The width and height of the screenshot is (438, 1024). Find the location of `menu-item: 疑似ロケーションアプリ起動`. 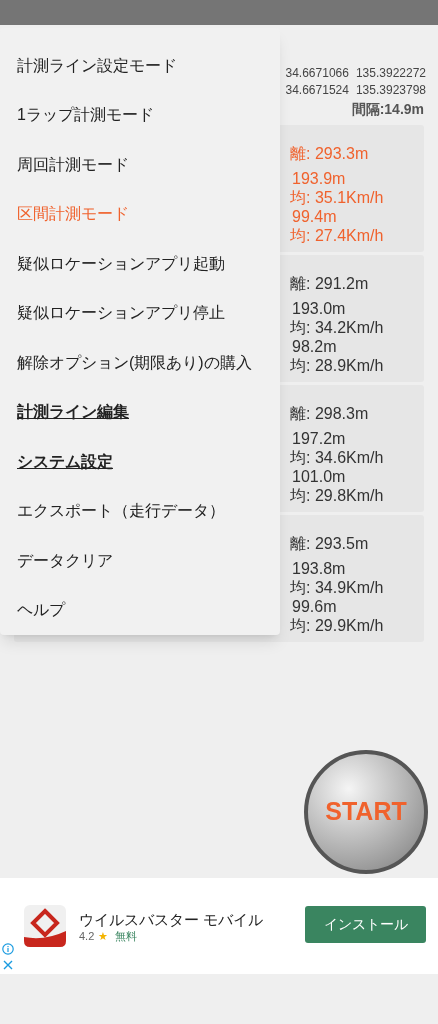

menu-item: 疑似ロケーションアプリ起動 is located at coordinates (140, 264).